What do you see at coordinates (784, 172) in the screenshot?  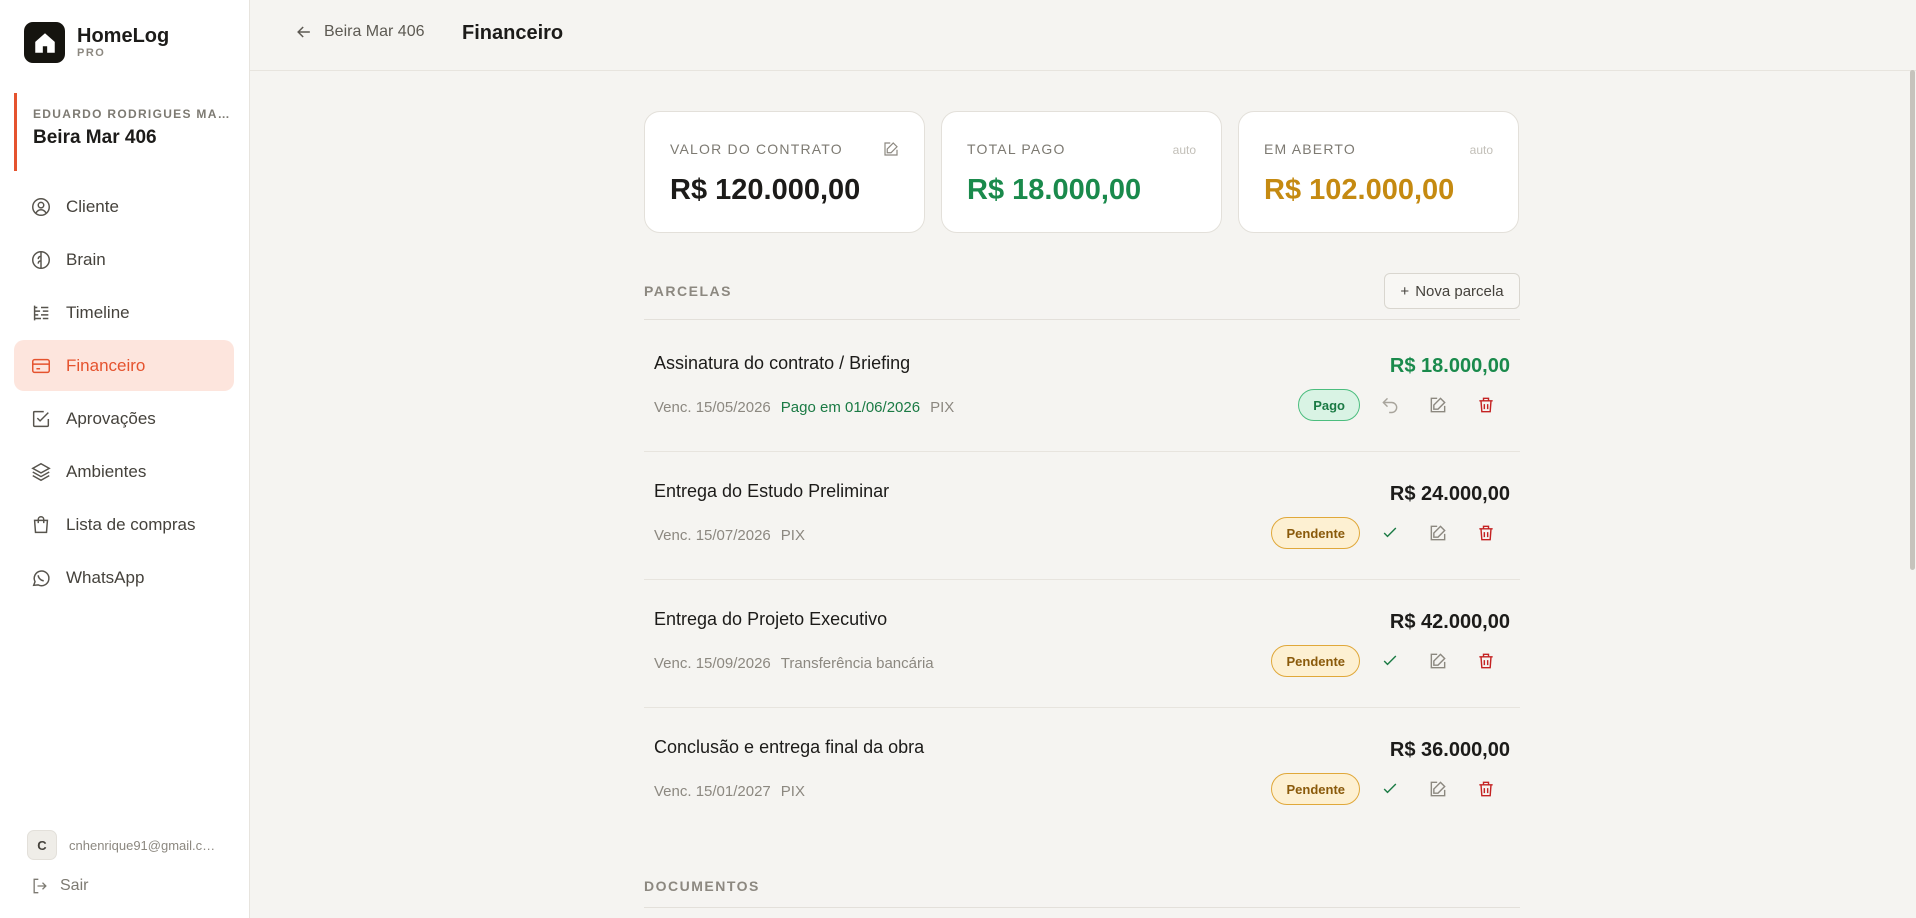 I see `contract-value-card: VALOR DO CONTRATO R$ 120.000,00` at bounding box center [784, 172].